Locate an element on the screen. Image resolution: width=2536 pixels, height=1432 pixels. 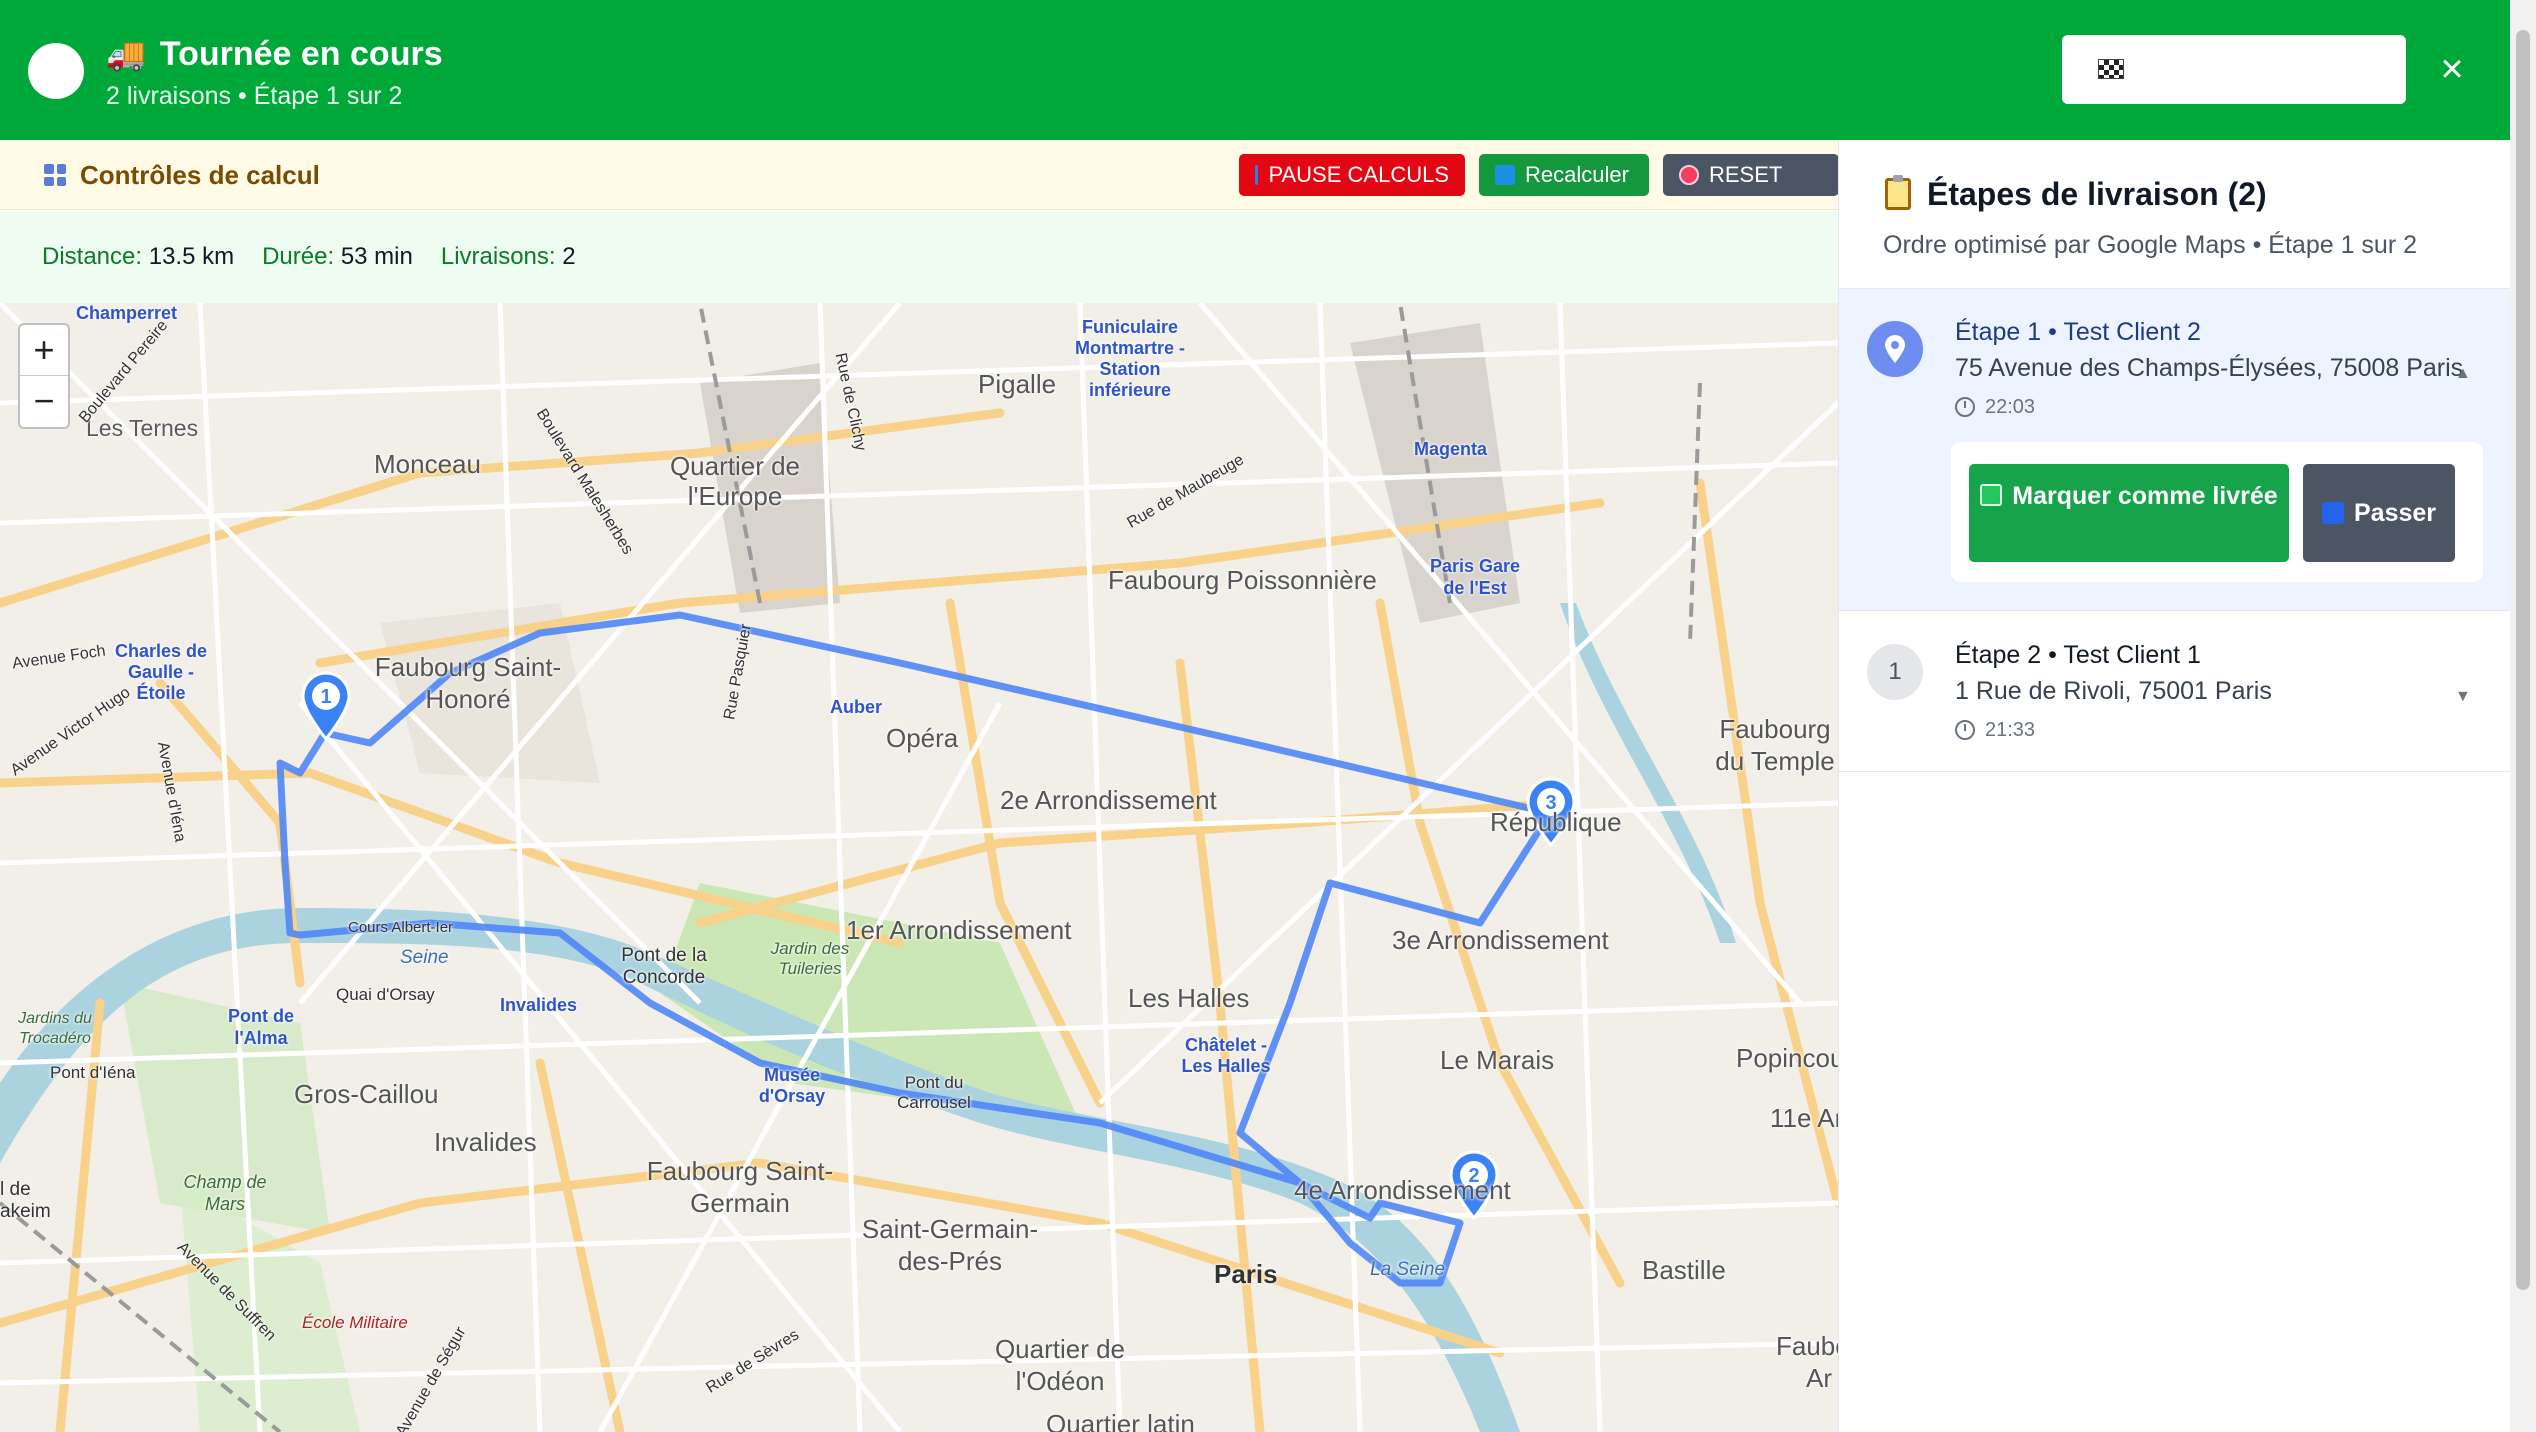
skip-label: Passer is located at coordinates (2395, 513).